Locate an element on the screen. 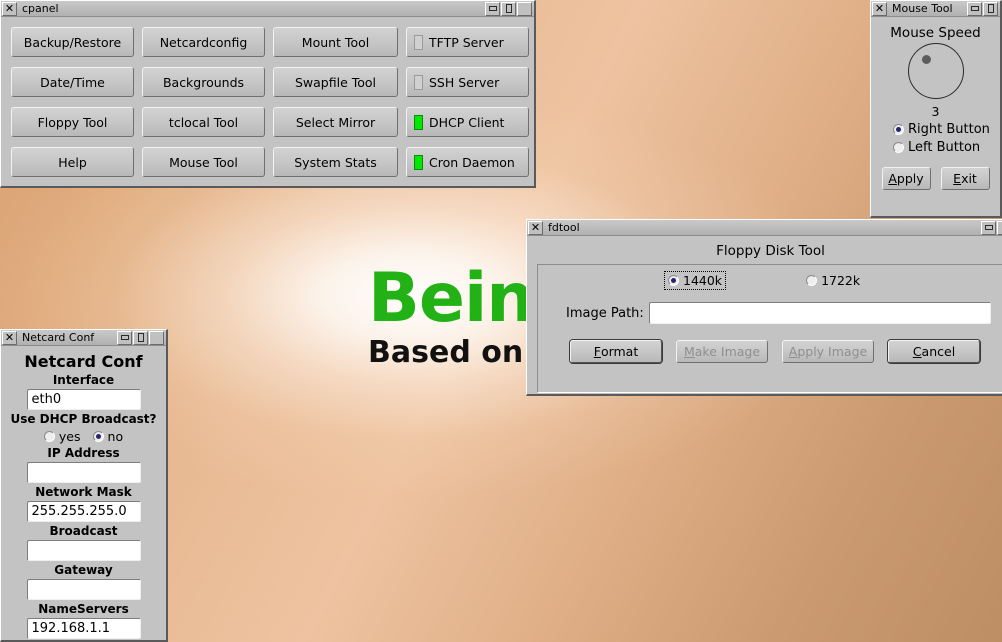  radio-dhcp-no: no is located at coordinates (108, 436).